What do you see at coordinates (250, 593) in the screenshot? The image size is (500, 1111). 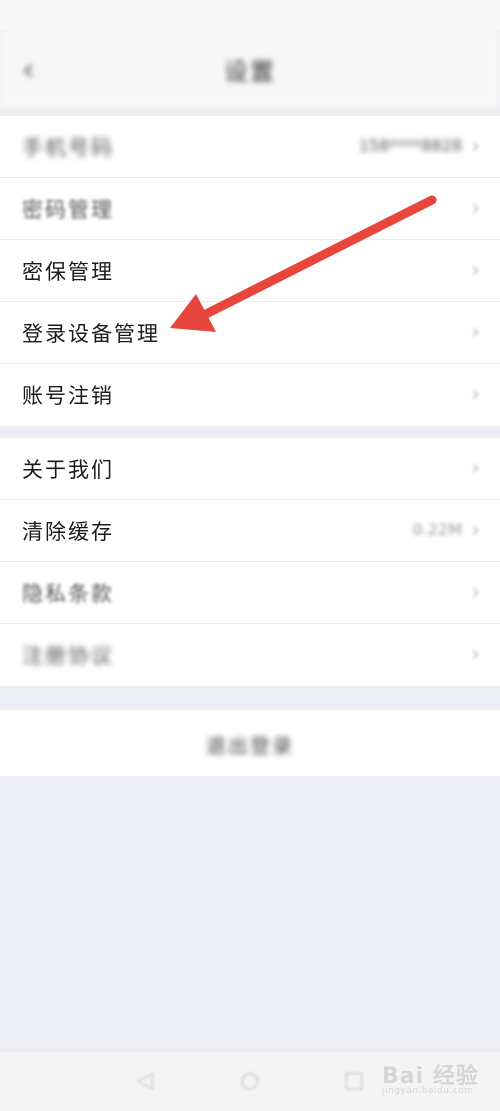 I see `settings-item-privacy: 隐私条款 ›` at bounding box center [250, 593].